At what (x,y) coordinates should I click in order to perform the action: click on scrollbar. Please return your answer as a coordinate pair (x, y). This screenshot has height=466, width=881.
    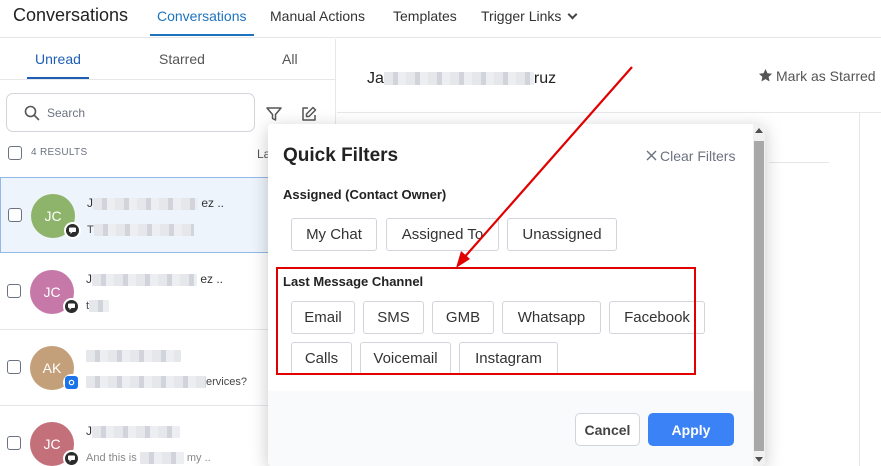
    Looking at the image, I should click on (759, 295).